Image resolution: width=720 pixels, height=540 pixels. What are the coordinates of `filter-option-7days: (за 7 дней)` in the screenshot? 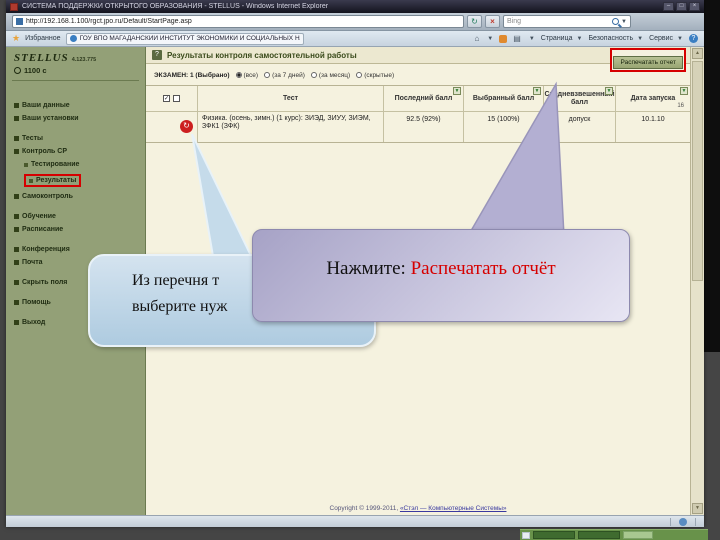 It's located at (284, 75).